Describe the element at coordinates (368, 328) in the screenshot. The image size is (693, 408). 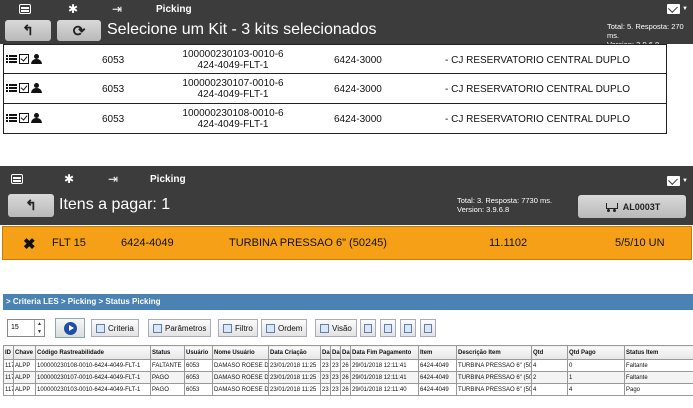
I see `export-button` at that location.